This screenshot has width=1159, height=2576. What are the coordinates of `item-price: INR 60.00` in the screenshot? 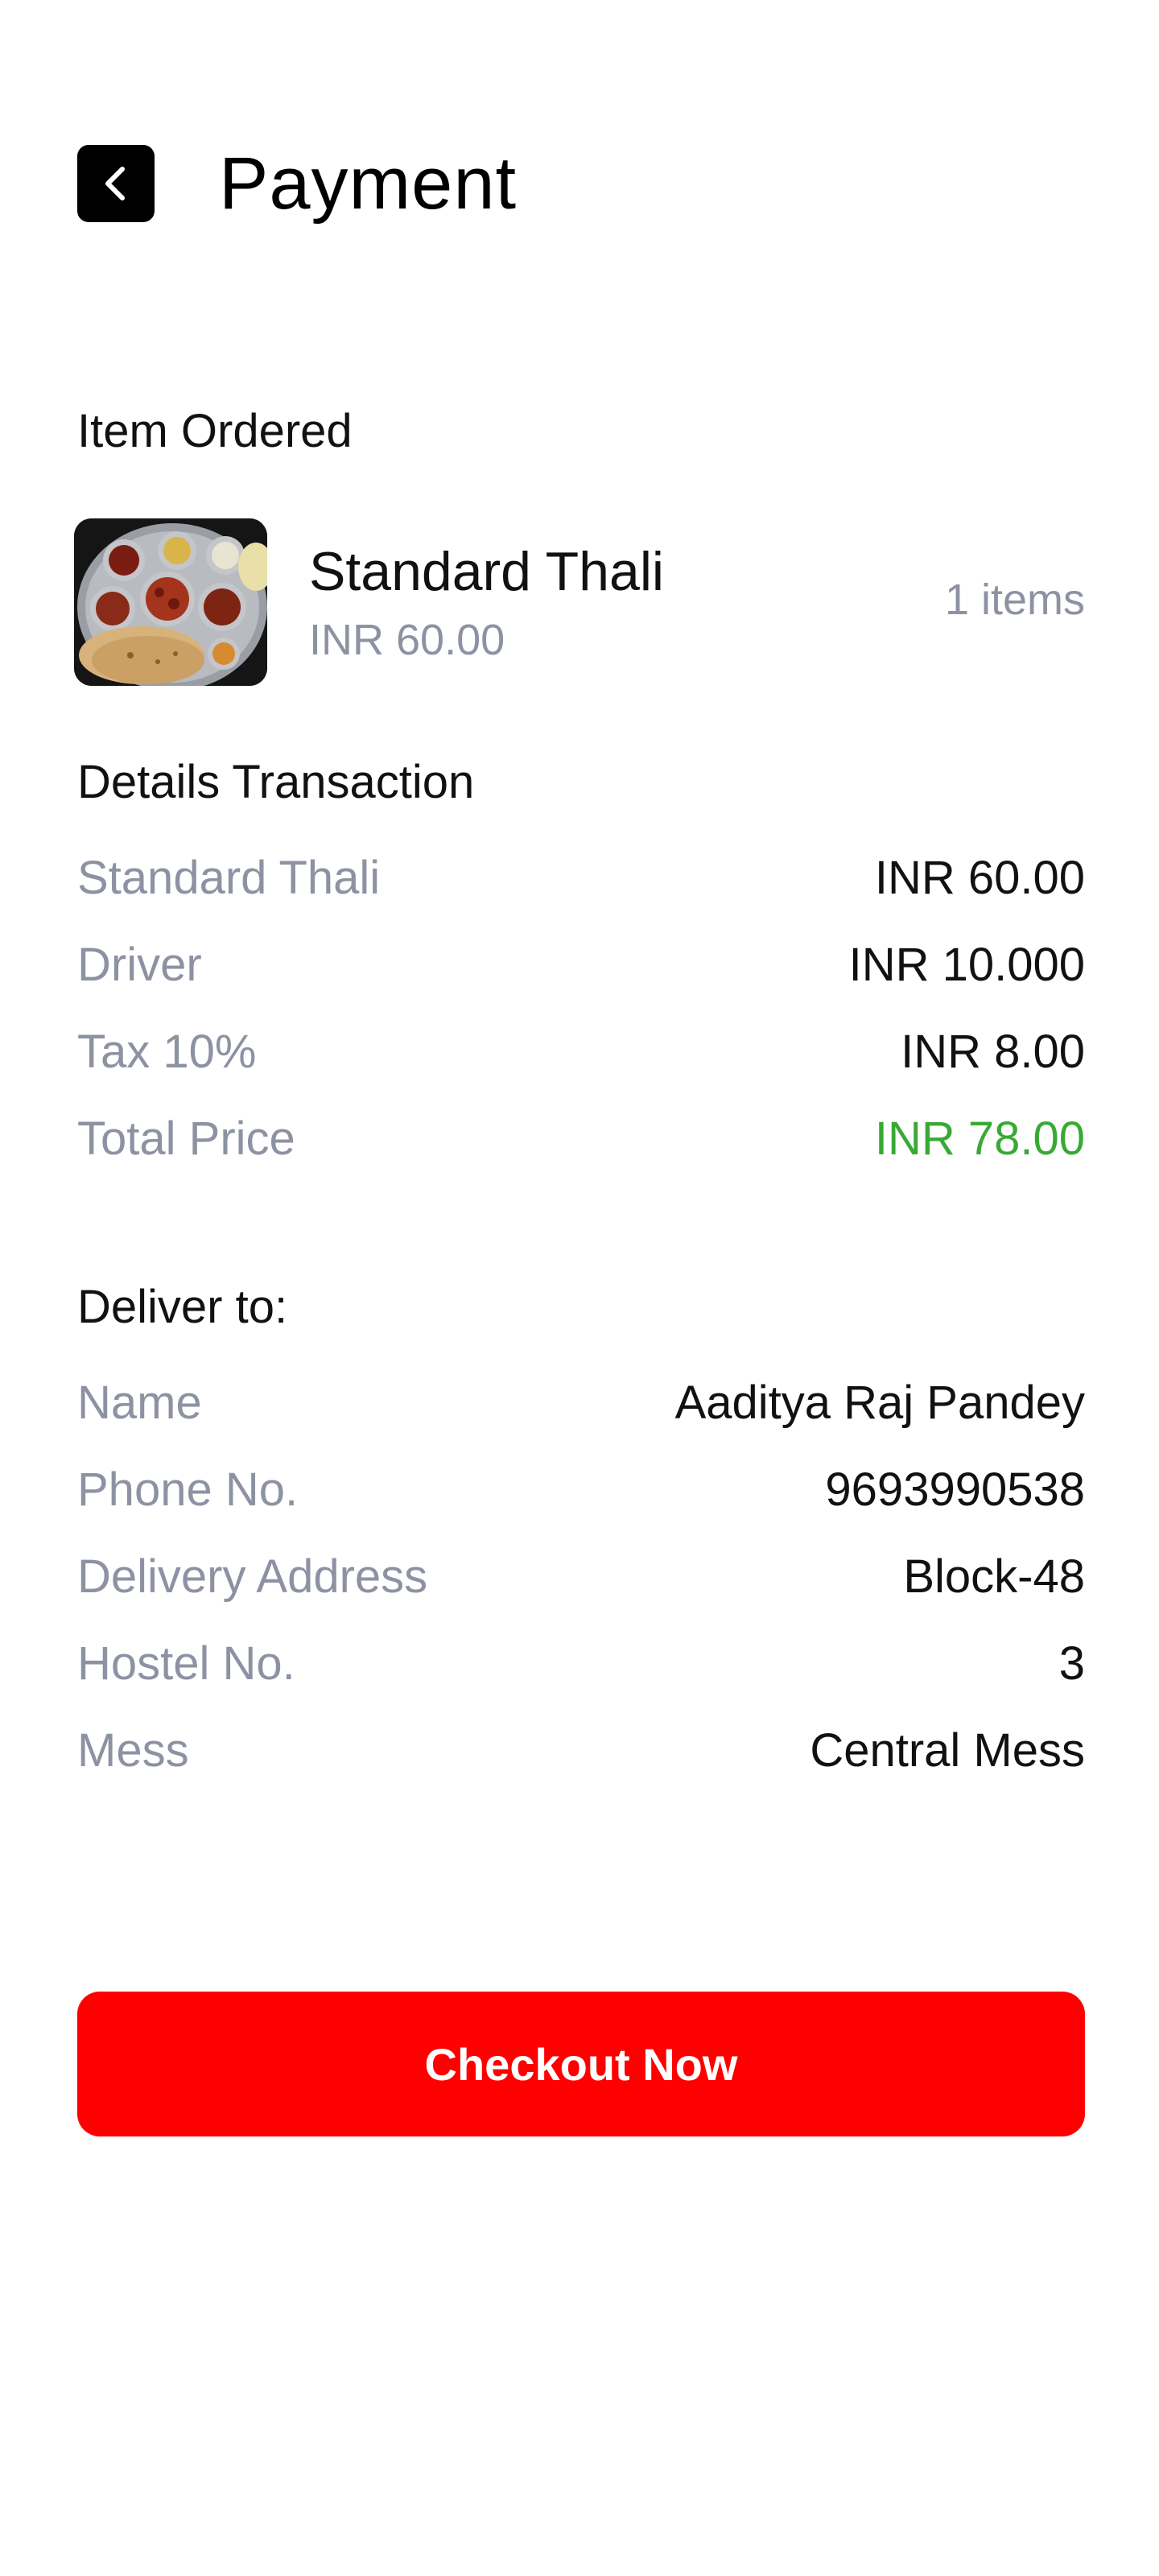 It's located at (407, 640).